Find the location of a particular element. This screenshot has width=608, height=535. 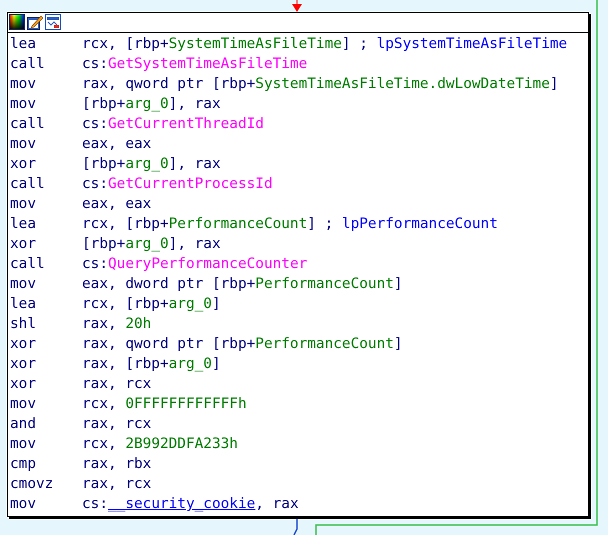

instruction-operands: rcx, [rbp+PerformanceCount] ; lpPerformanceCount is located at coordinates (290, 224).